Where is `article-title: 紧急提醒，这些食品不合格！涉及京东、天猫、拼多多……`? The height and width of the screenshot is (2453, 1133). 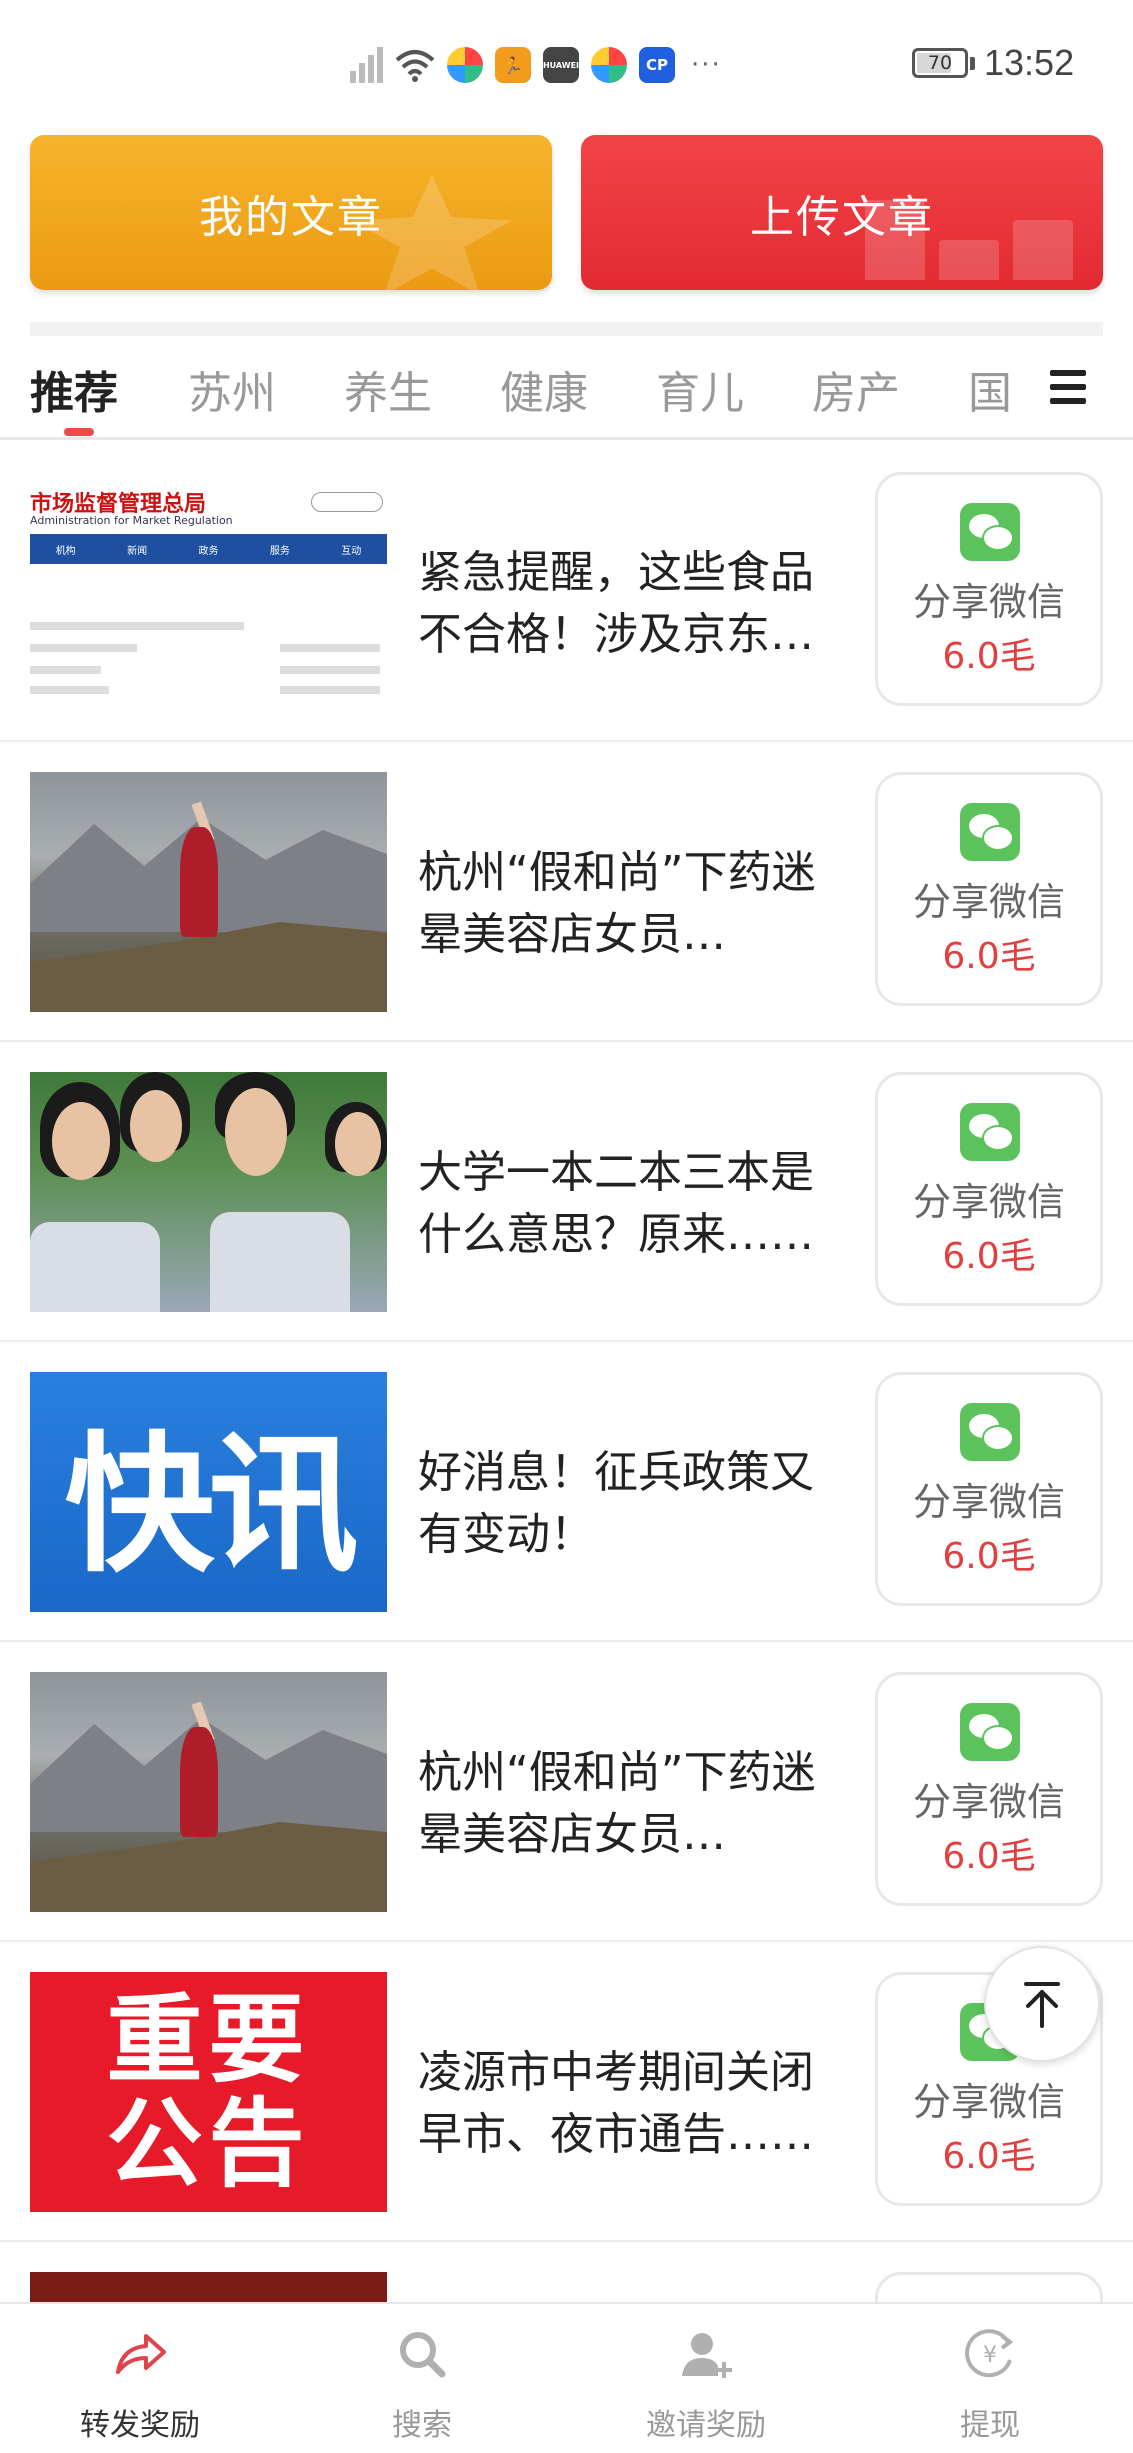
article-title: 紧急提醒，这些食品不合格！涉及京东、天猫、拼多多…… is located at coordinates (633, 604).